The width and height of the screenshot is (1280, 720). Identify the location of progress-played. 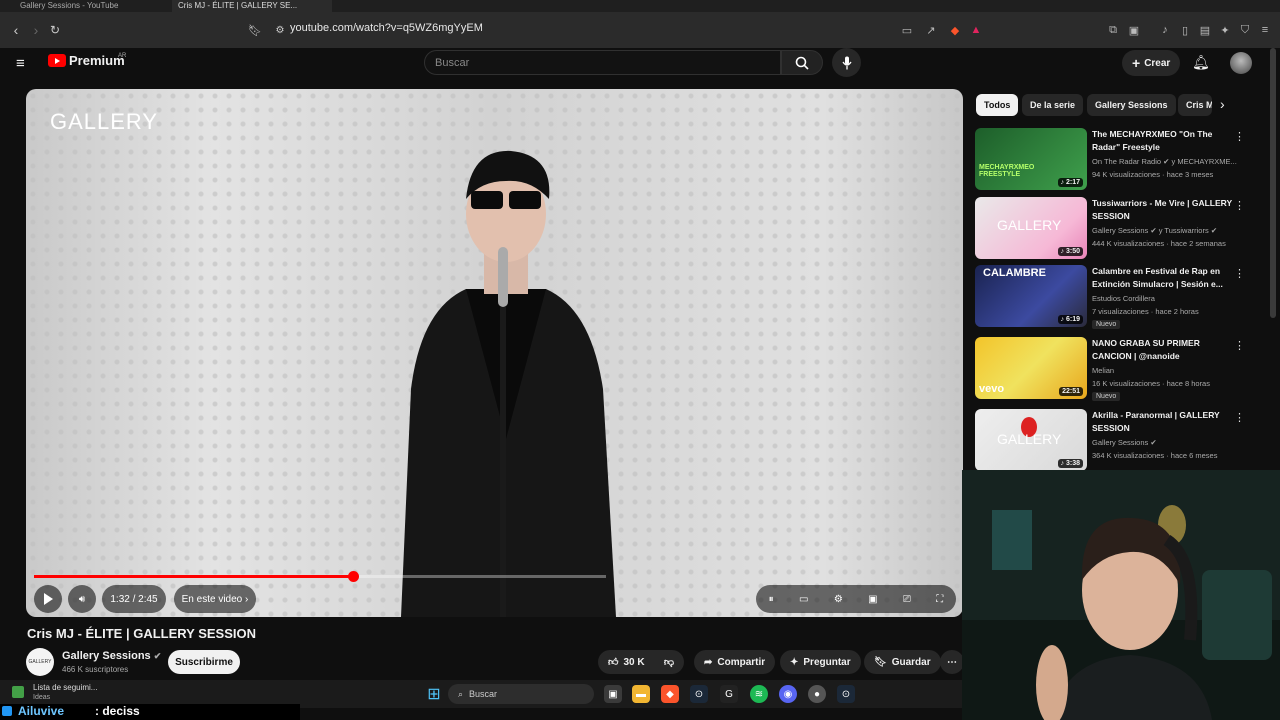
(193, 576).